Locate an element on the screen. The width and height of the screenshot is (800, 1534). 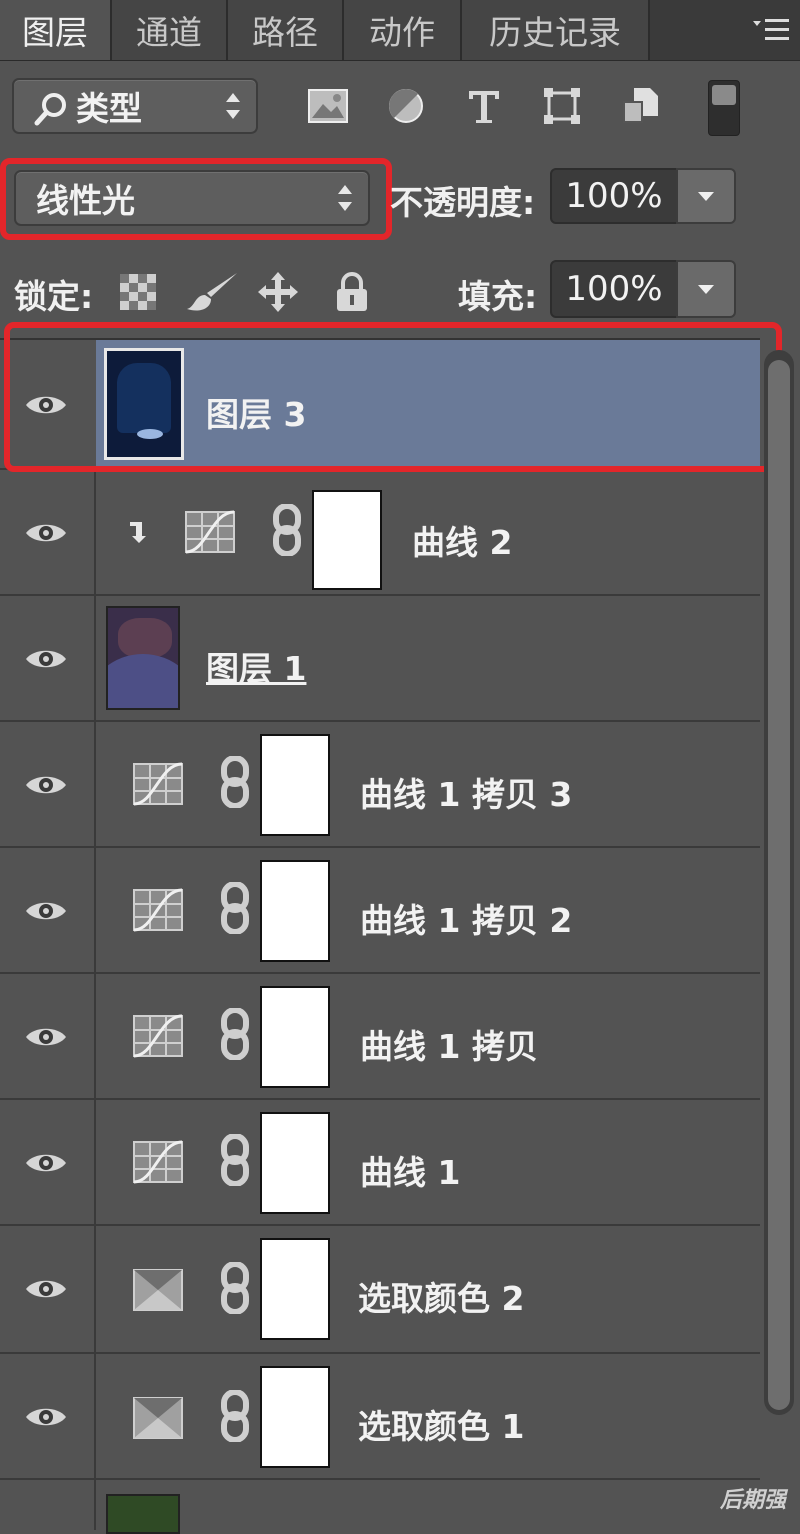
layer-row: 图层 1 is located at coordinates (380, 659).